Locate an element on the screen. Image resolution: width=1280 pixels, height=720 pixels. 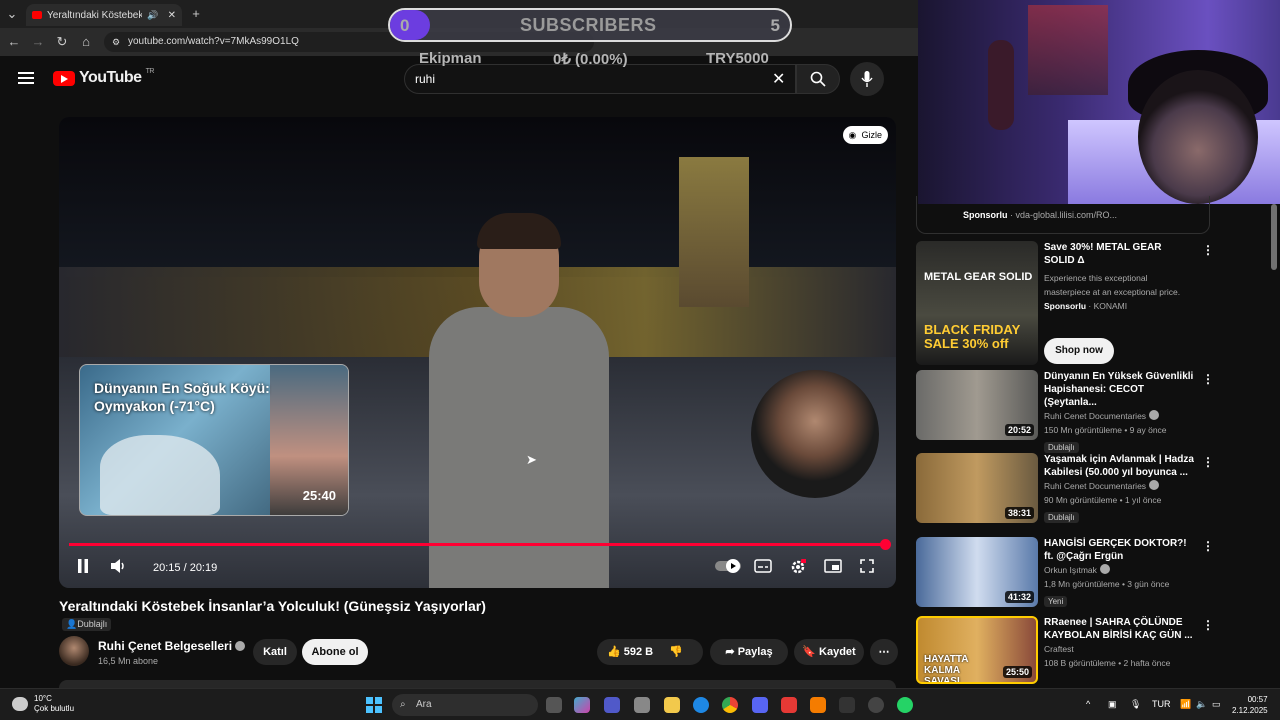
dislike-button: 👎 is located at coordinates (676, 652).